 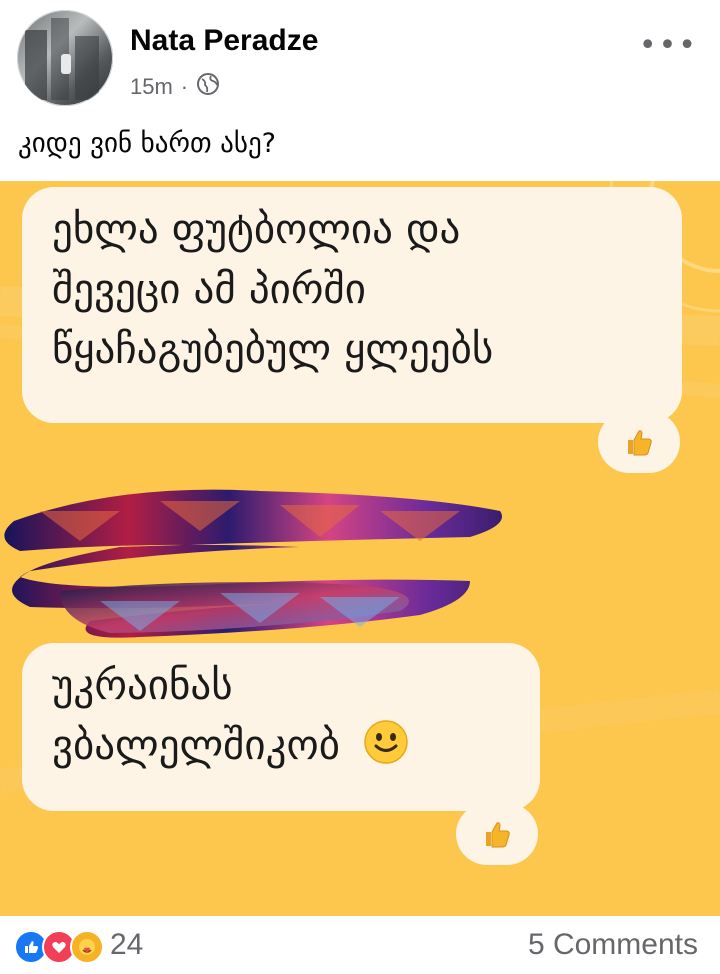 I want to click on message-line: შევეცი ამ პირში, so click(x=209, y=289).